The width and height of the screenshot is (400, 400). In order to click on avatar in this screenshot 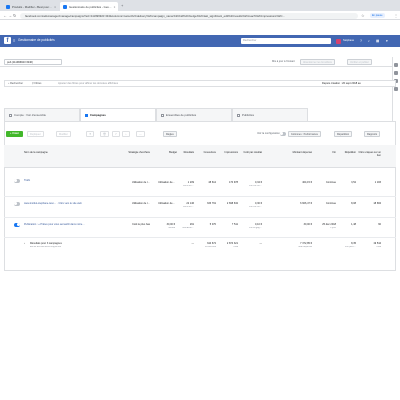, I will do `click(338, 41)`.